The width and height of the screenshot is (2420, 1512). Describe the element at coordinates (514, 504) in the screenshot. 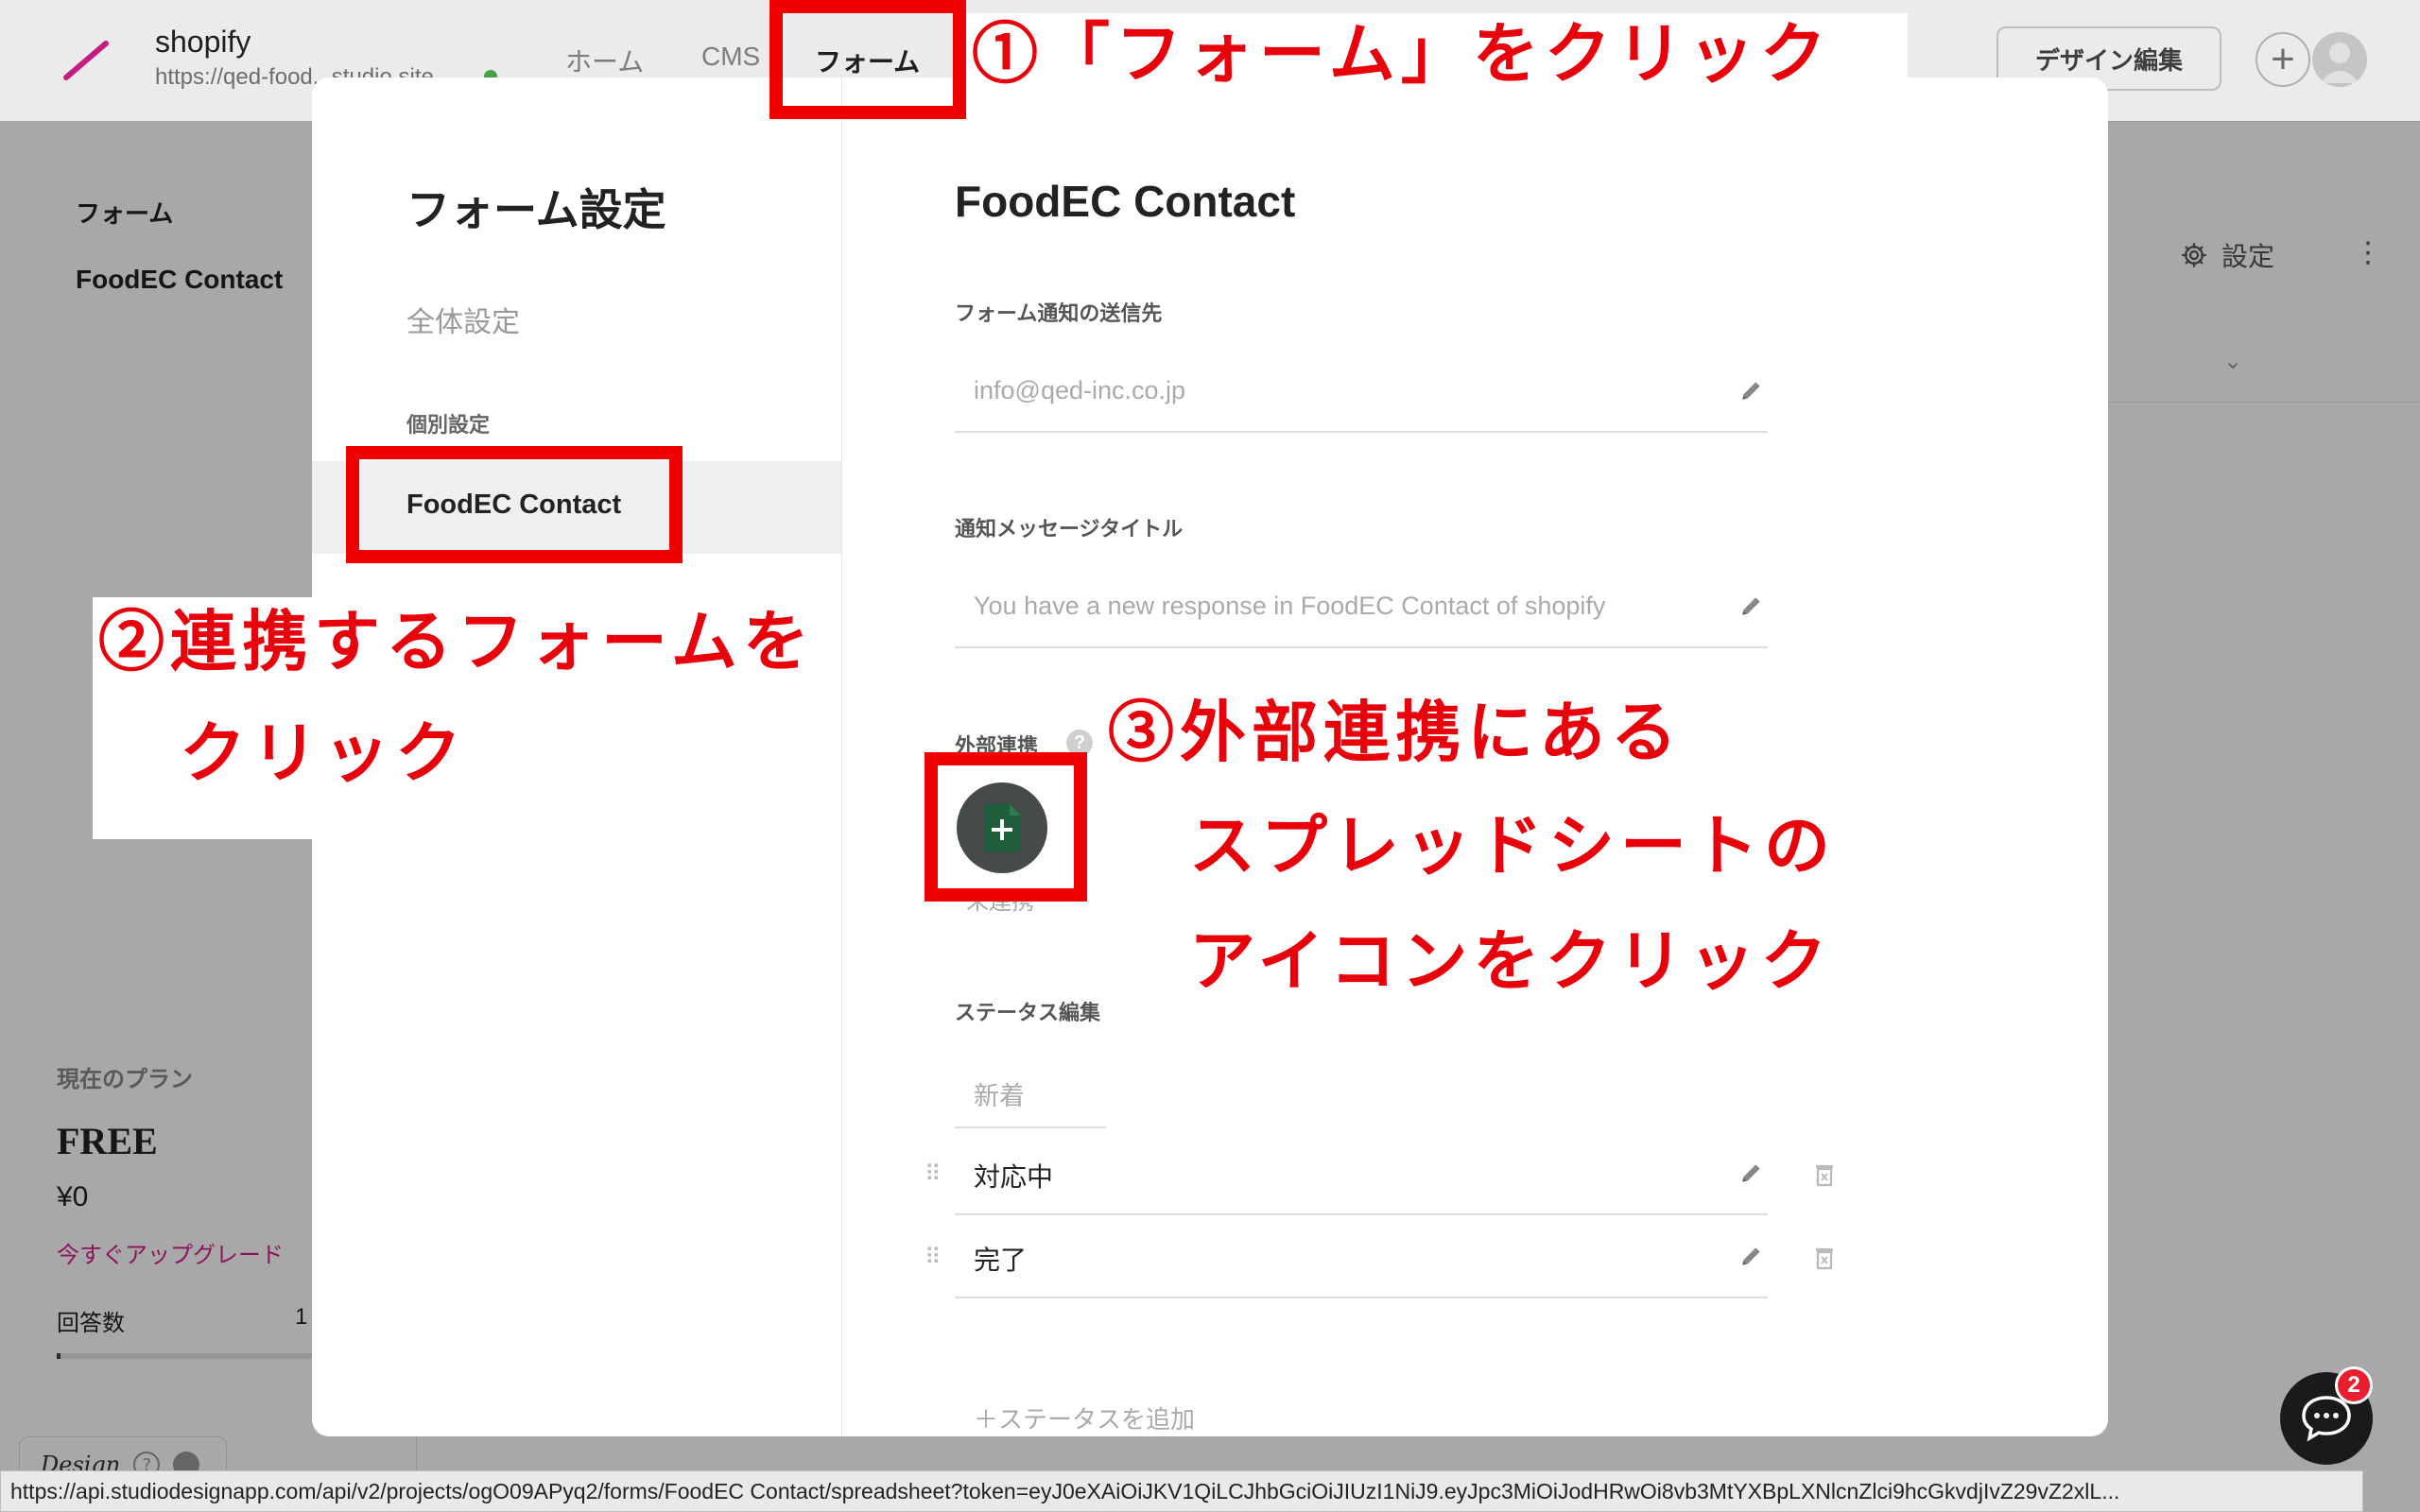

I see `annotation-box-form-item` at that location.